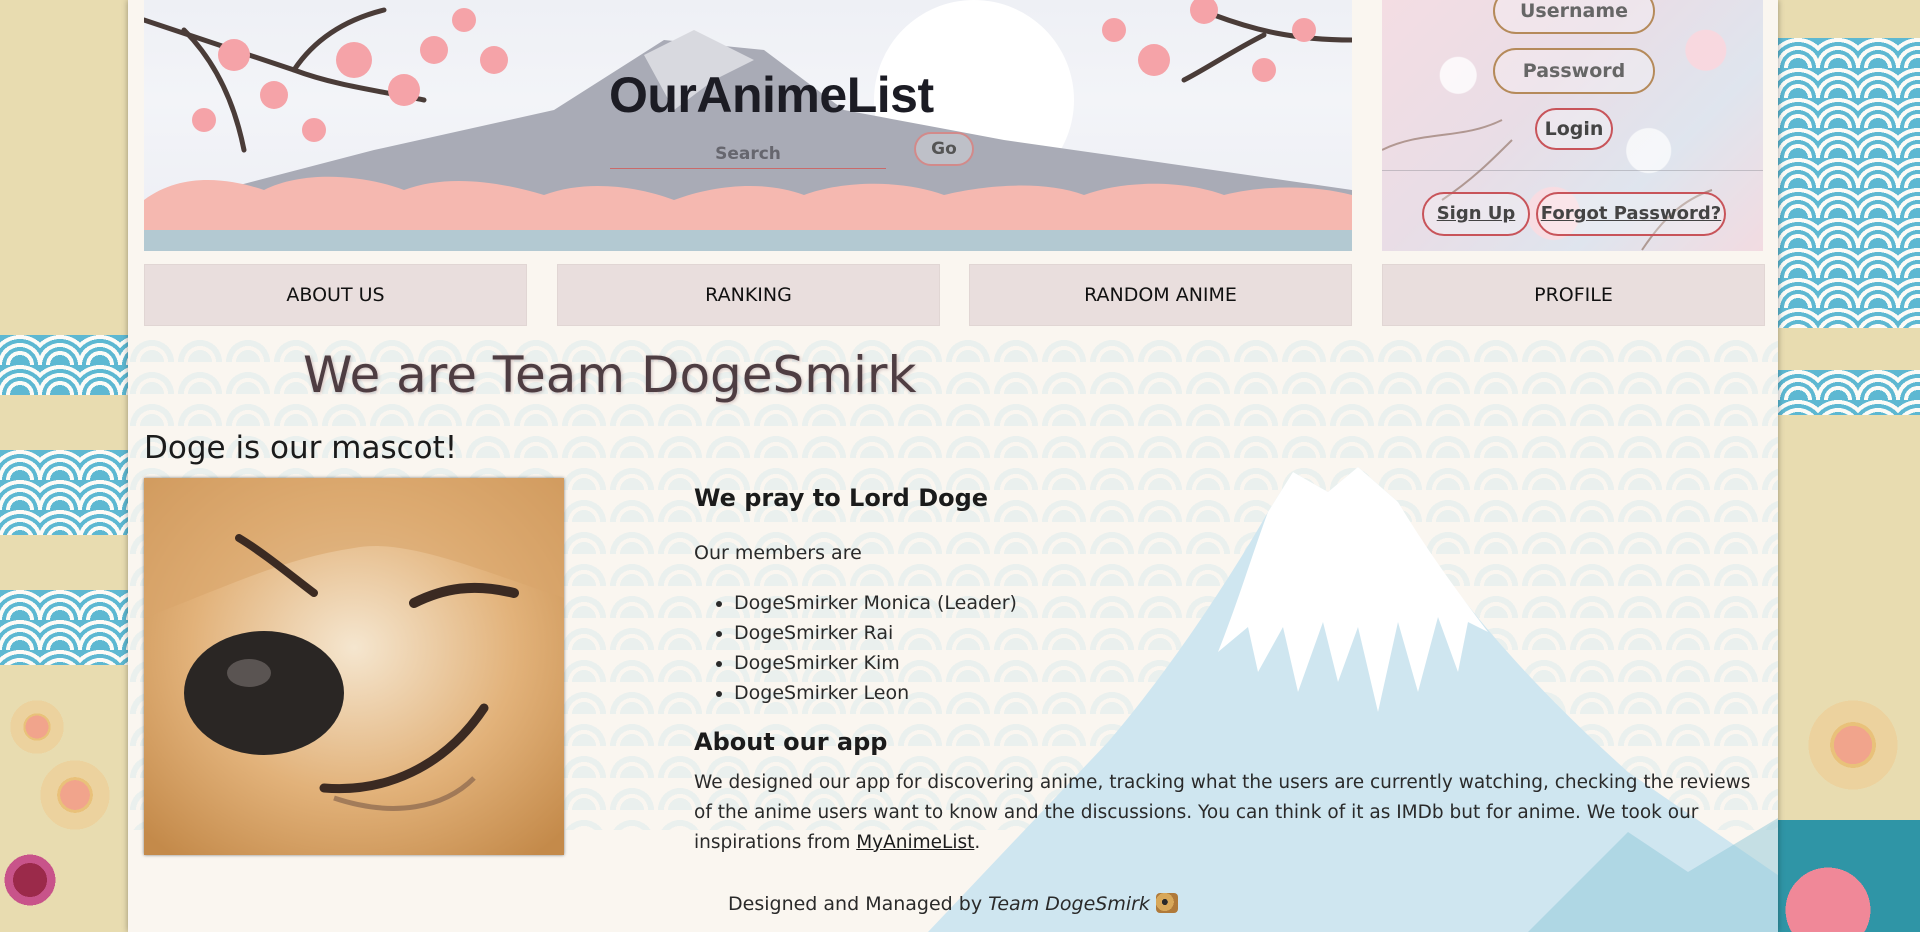  What do you see at coordinates (1574, 71) in the screenshot?
I see `password-field: Password` at bounding box center [1574, 71].